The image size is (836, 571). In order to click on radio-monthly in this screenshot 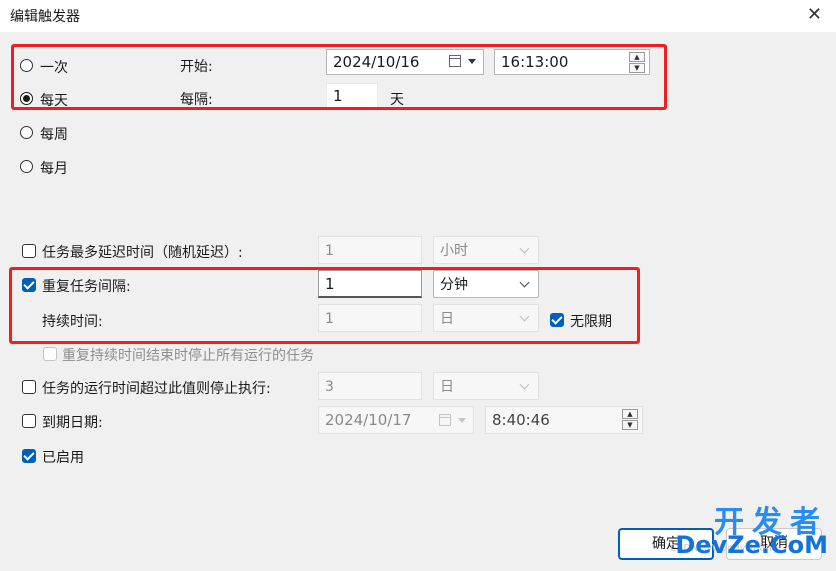, I will do `click(26, 166)`.